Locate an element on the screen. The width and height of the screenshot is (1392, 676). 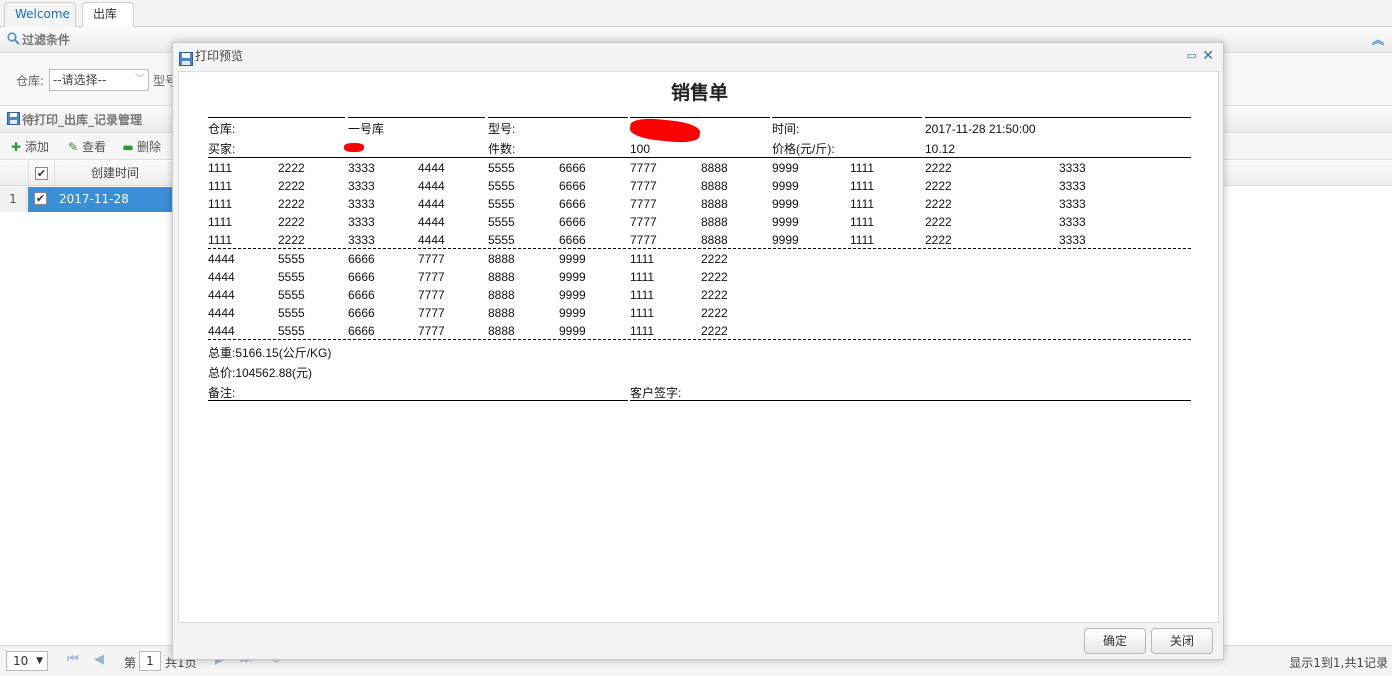
tab-outbound: 出库× is located at coordinates (108, 23).